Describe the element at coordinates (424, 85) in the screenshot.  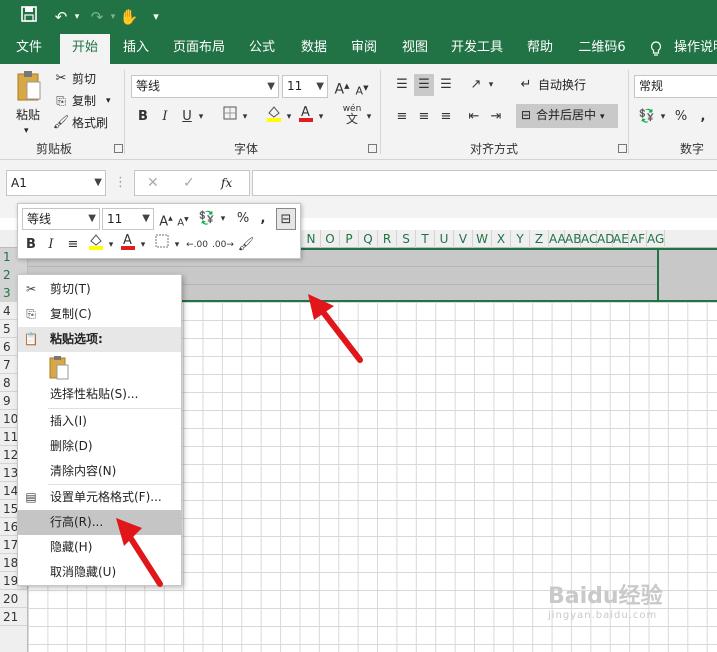
I see `middle-align-icon: ☰` at that location.